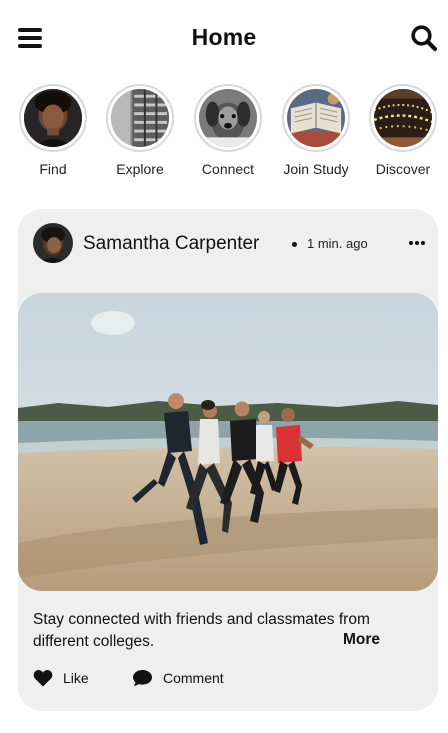  I want to click on separator-dot, so click(294, 244).